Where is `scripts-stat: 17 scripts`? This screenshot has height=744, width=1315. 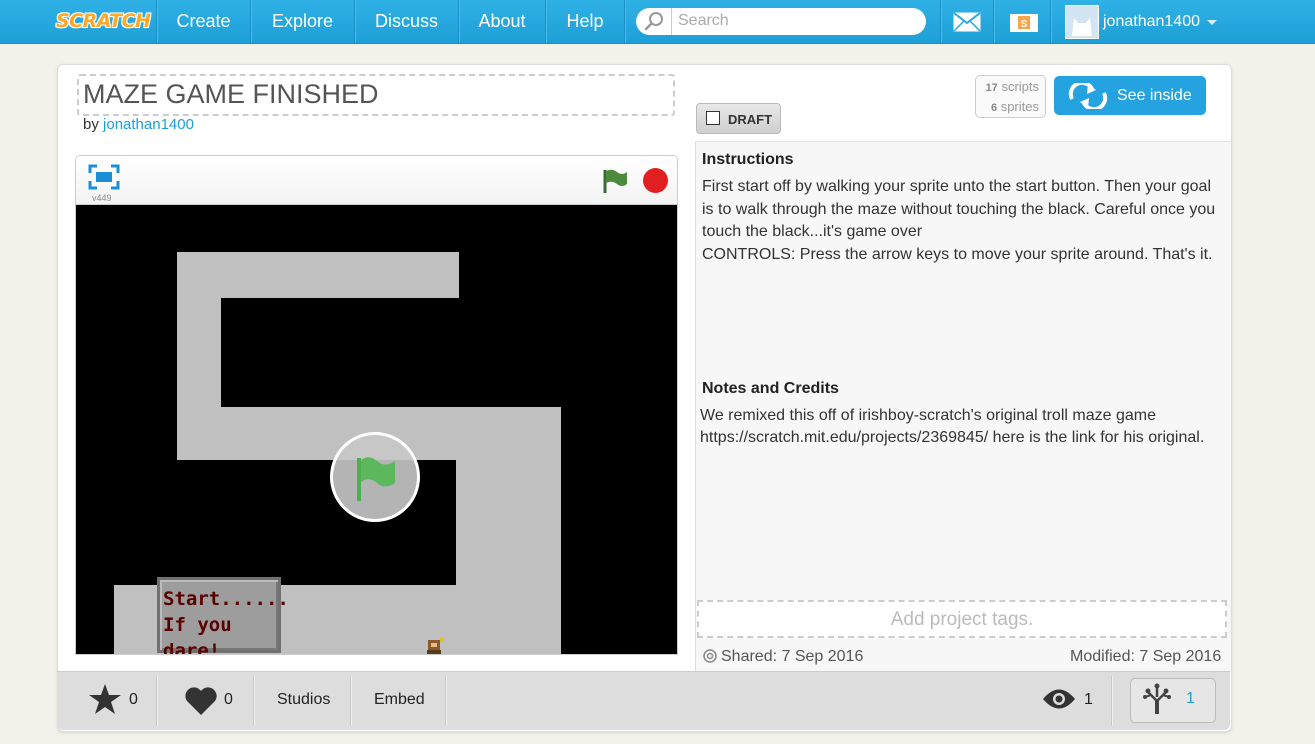 scripts-stat: 17 scripts is located at coordinates (1012, 86).